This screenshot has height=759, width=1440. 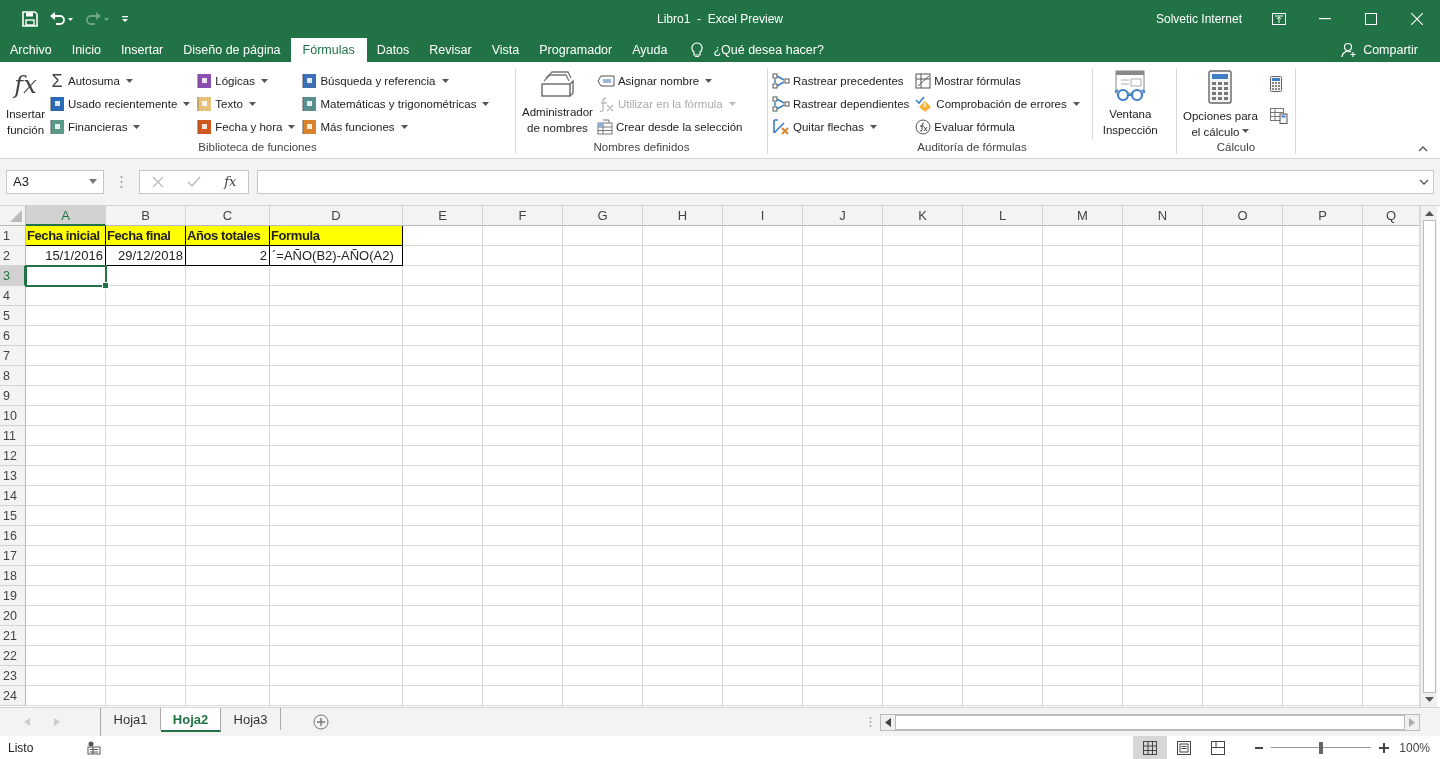 I want to click on ribbon-button: Rastrear precedentes, so click(x=843, y=80).